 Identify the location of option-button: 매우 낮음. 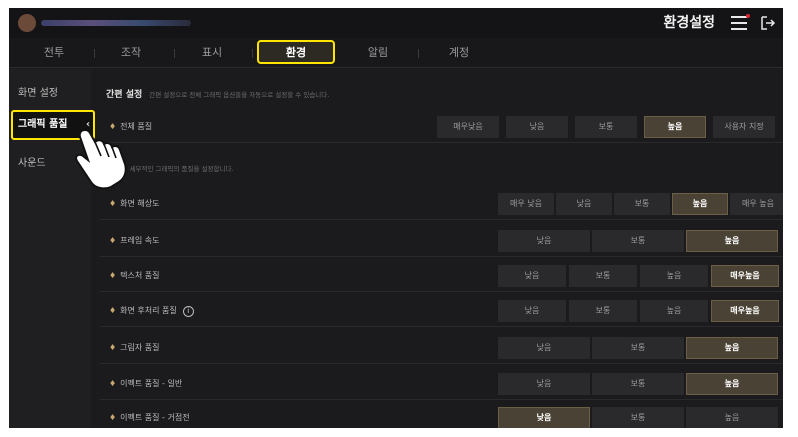
(526, 204).